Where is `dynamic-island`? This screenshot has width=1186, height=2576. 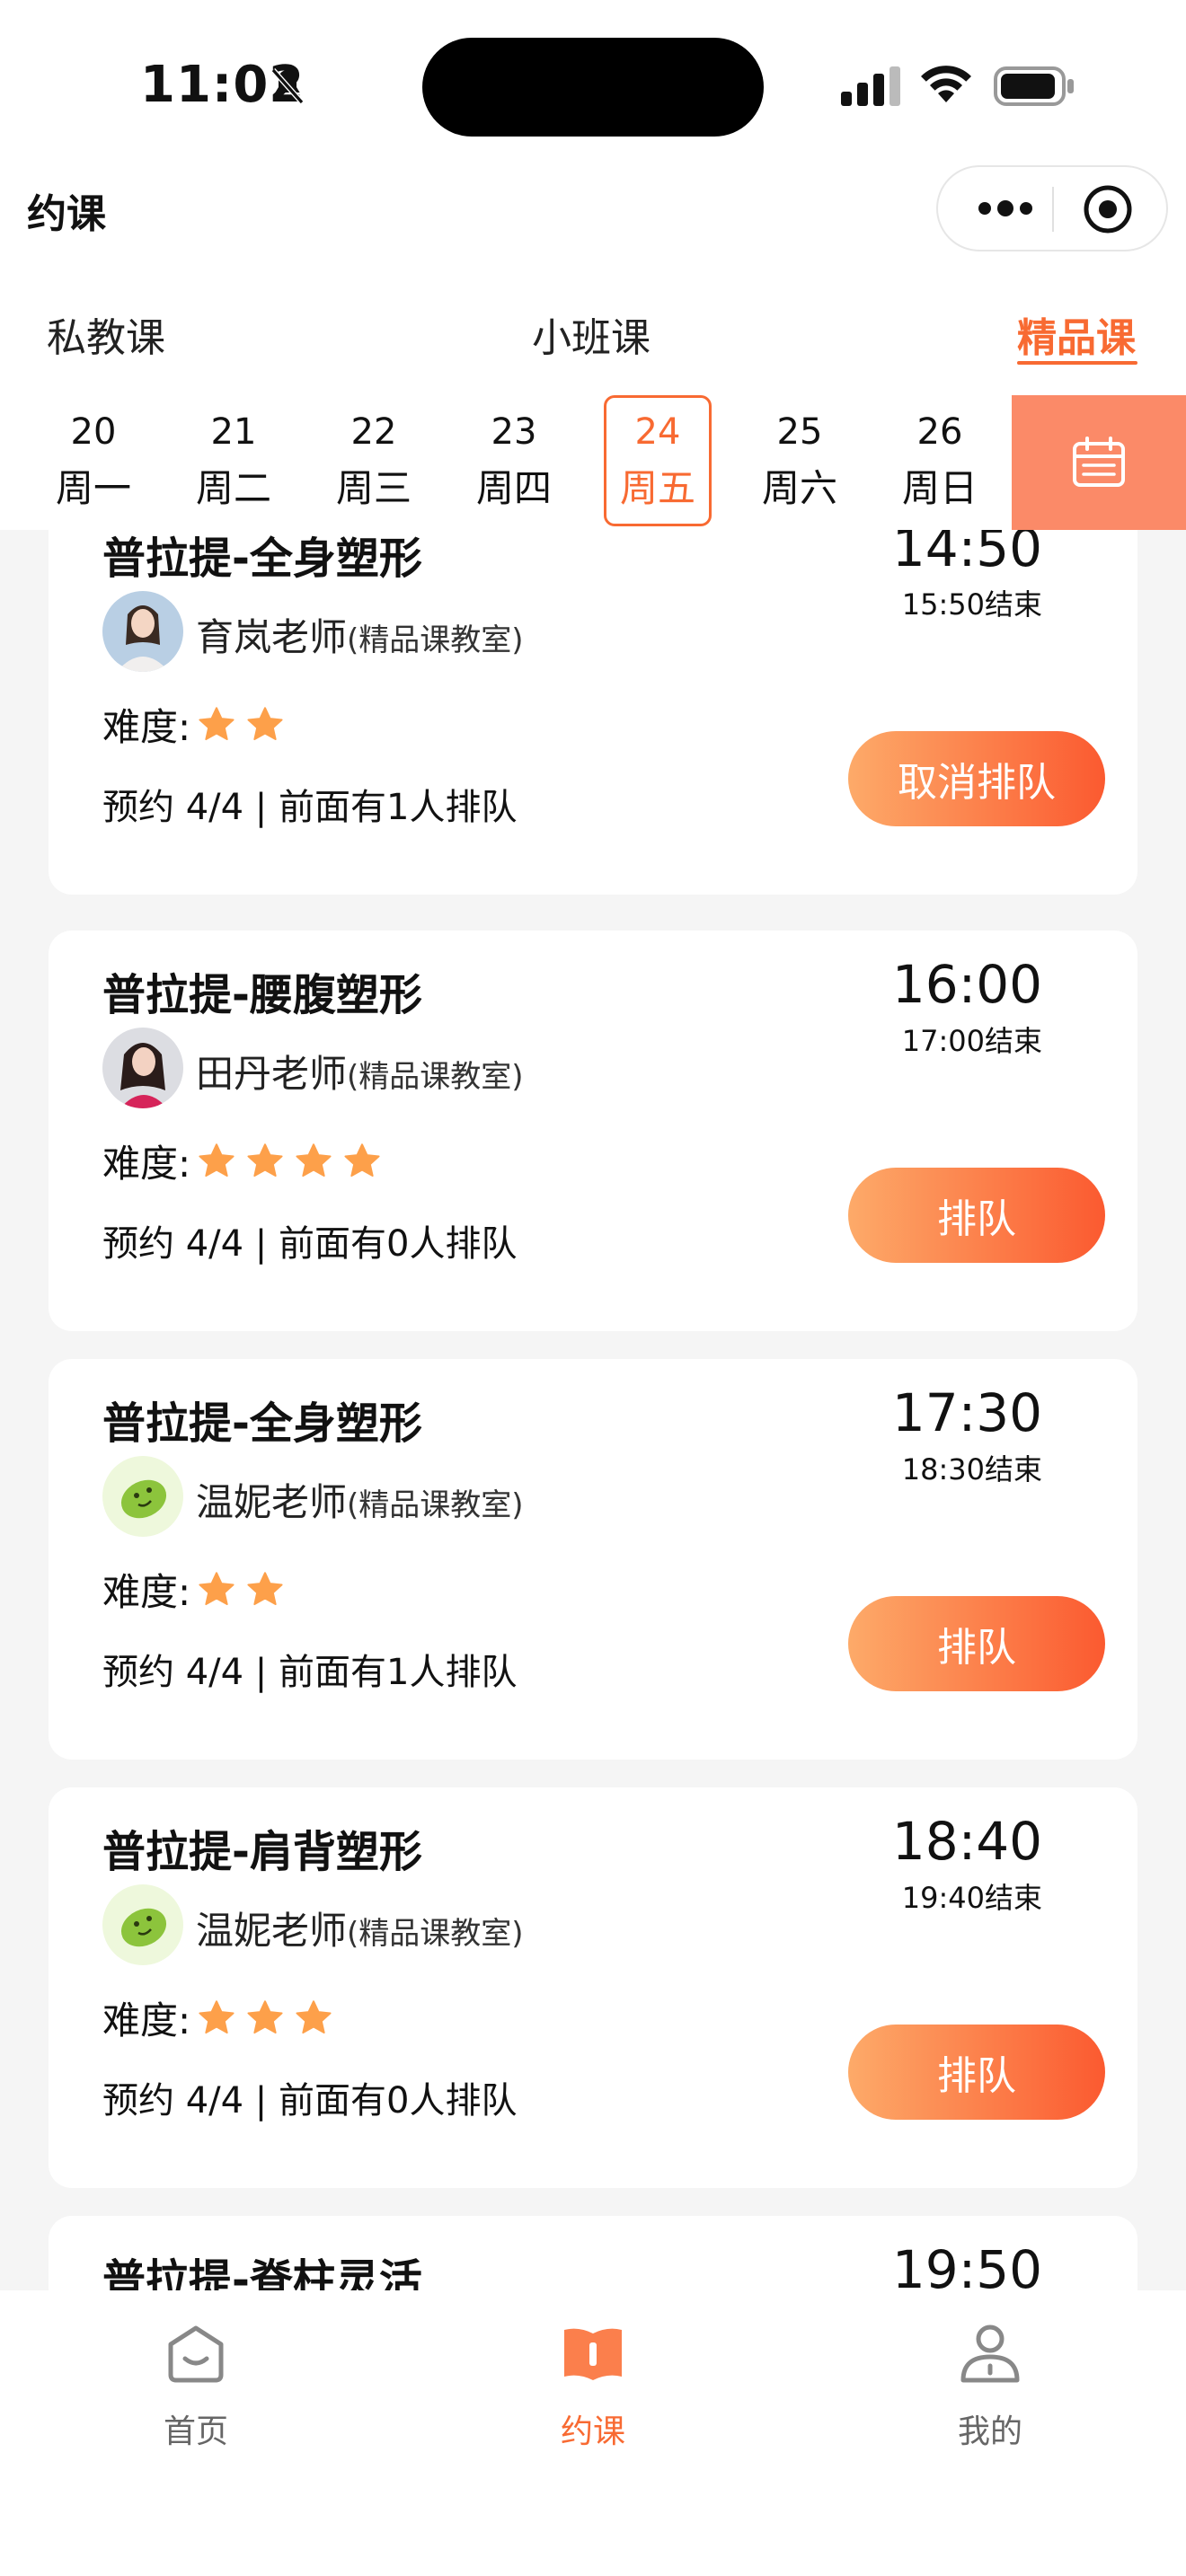
dynamic-island is located at coordinates (593, 87).